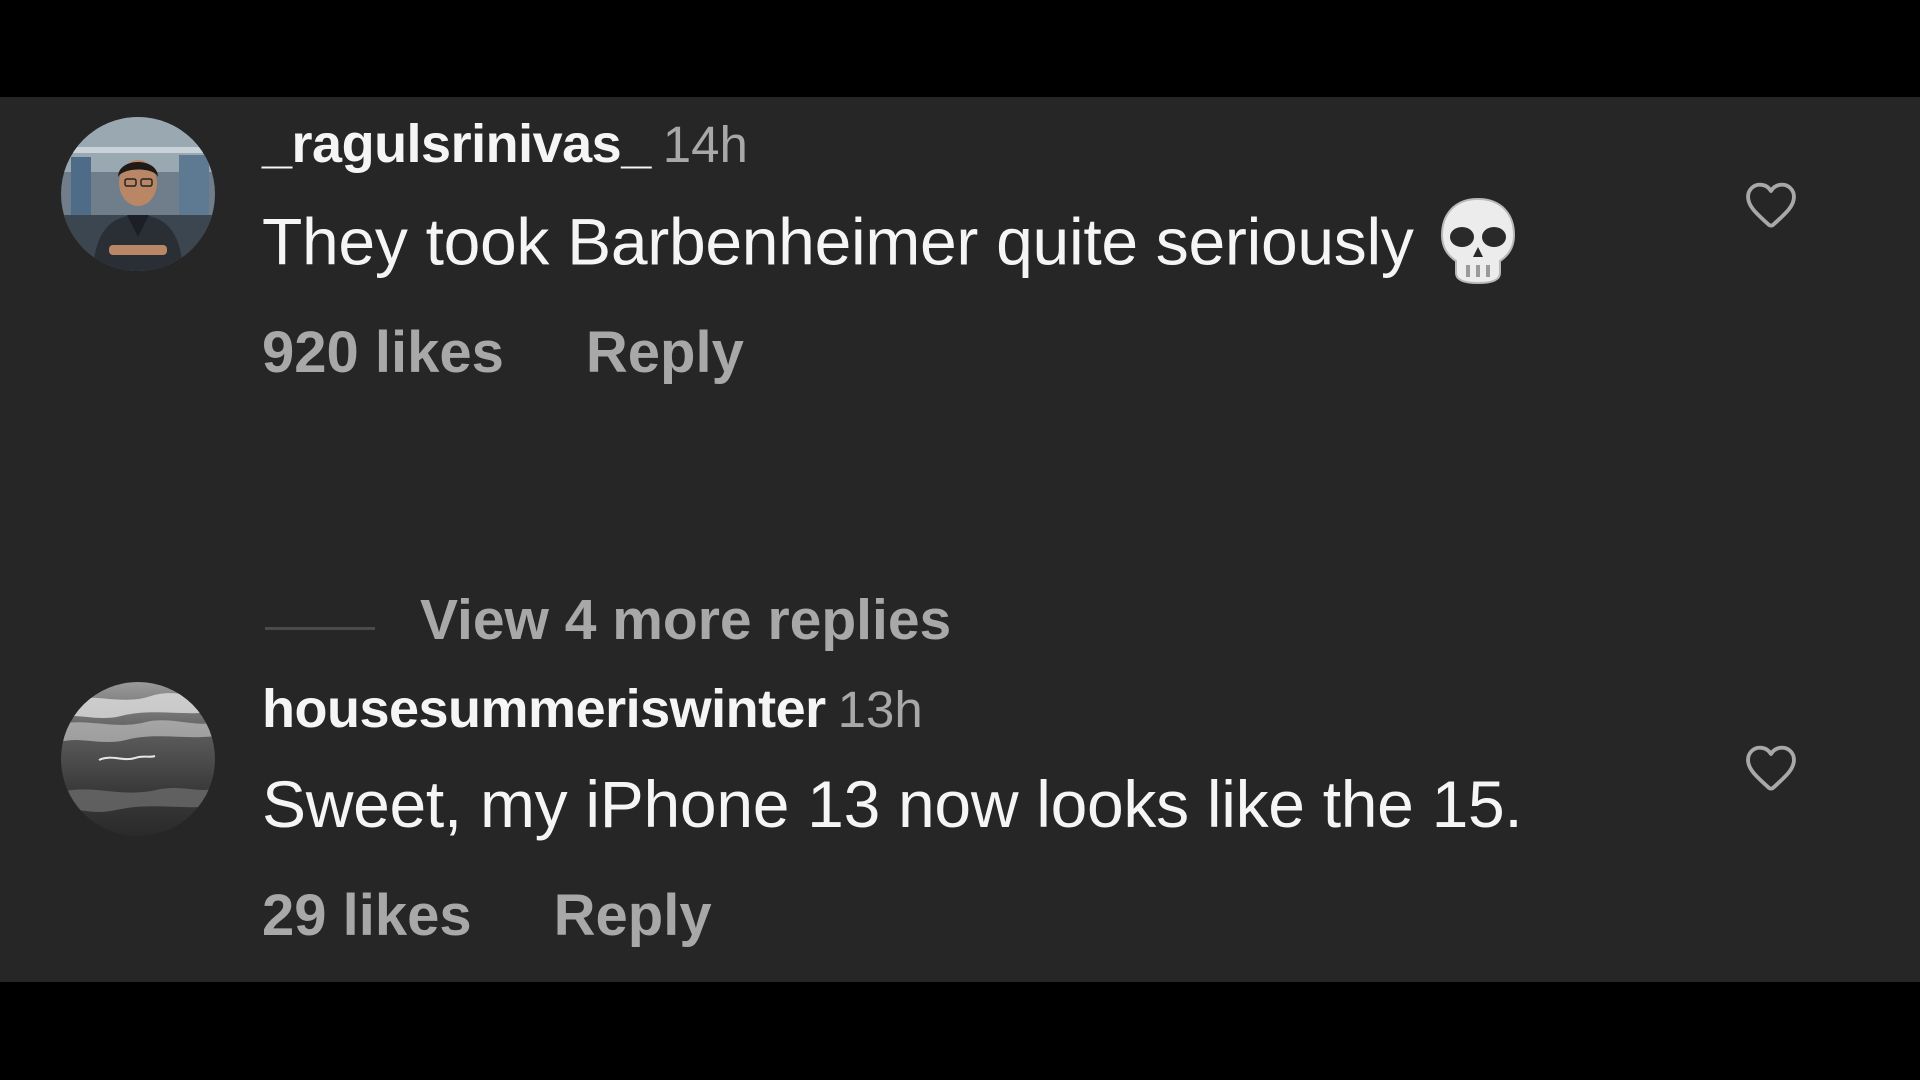 Image resolution: width=1920 pixels, height=1080 pixels. I want to click on comment-header: housesummeriswinter 13h, so click(592, 709).